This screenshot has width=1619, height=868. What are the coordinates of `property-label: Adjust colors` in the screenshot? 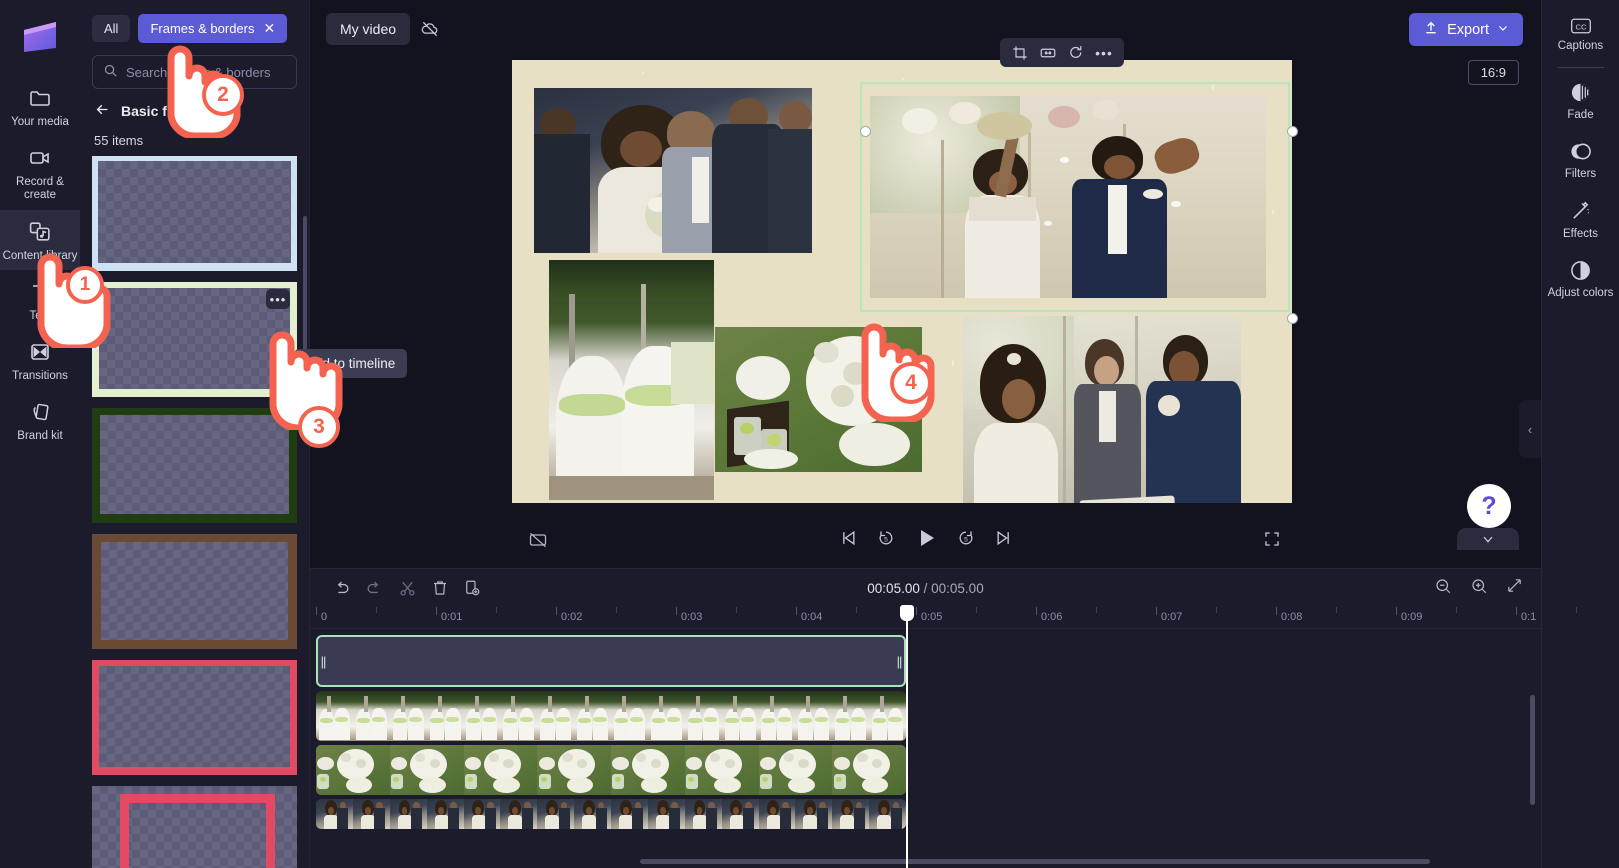 It's located at (1580, 292).